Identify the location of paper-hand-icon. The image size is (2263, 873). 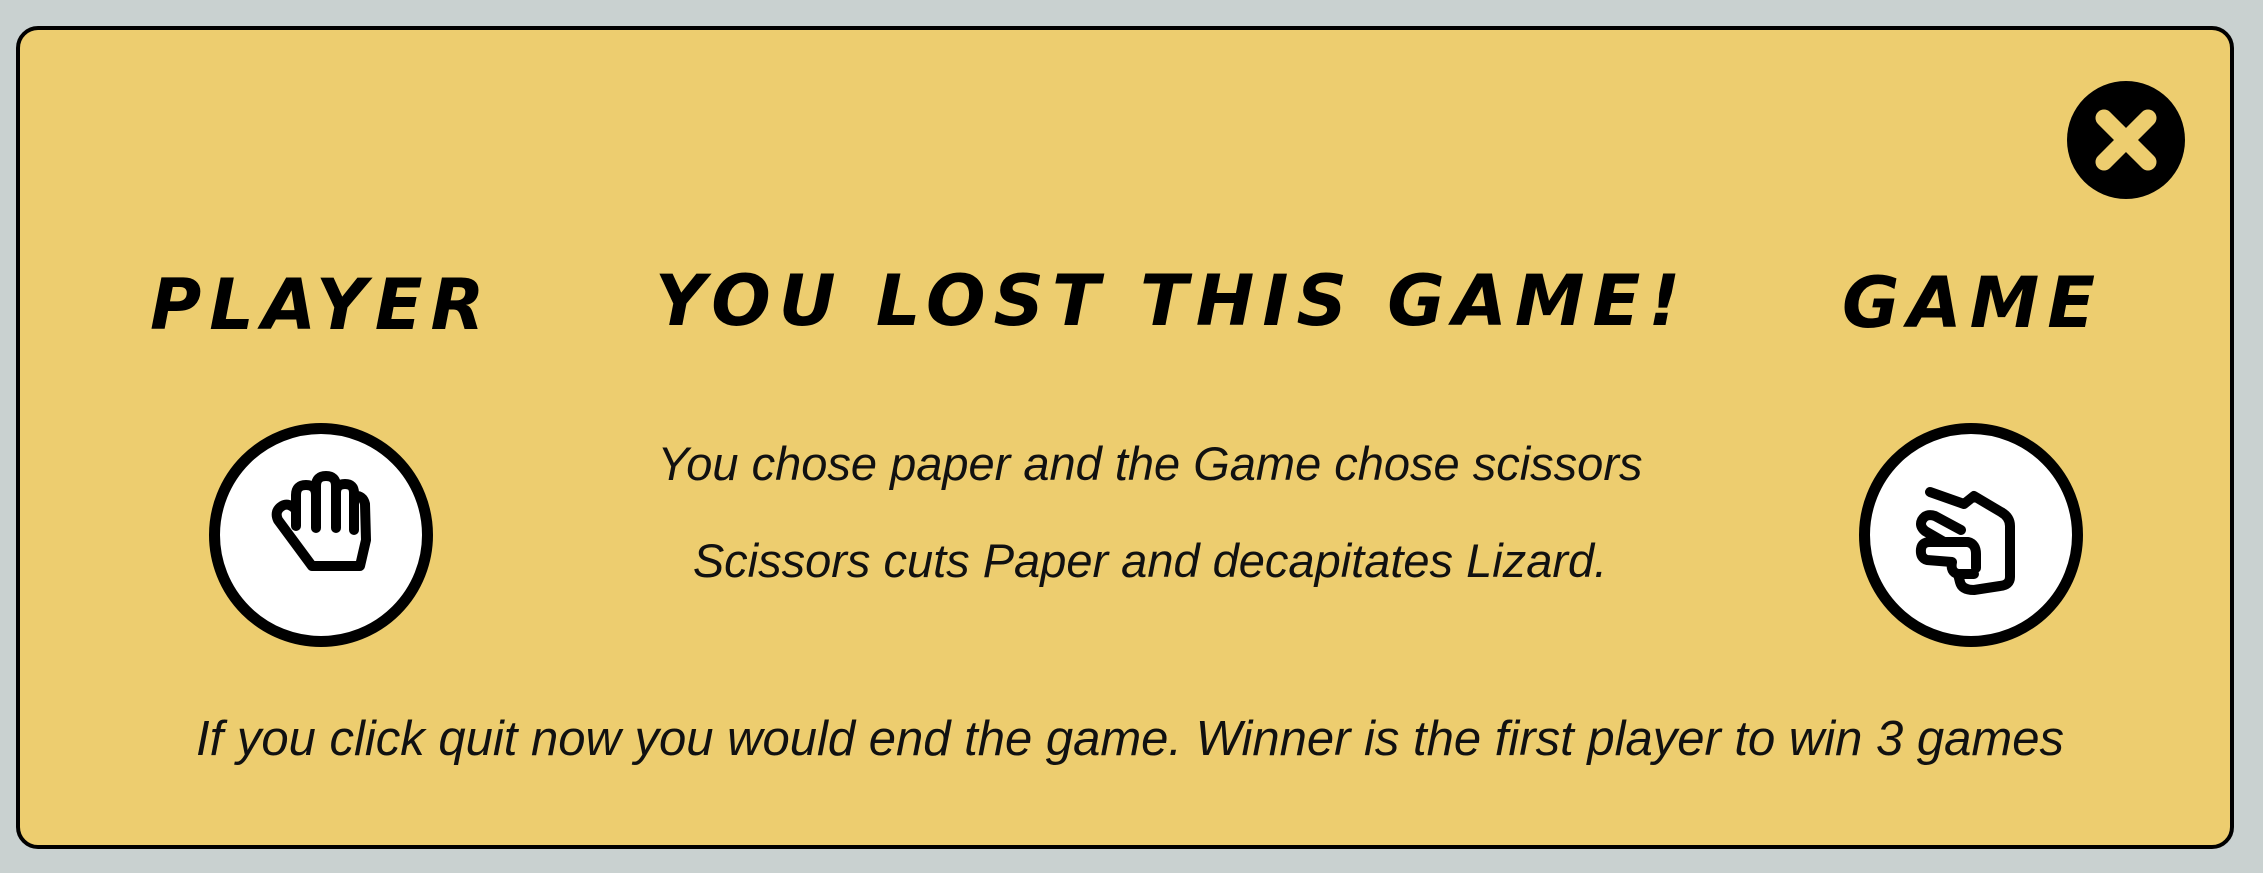
(321, 521).